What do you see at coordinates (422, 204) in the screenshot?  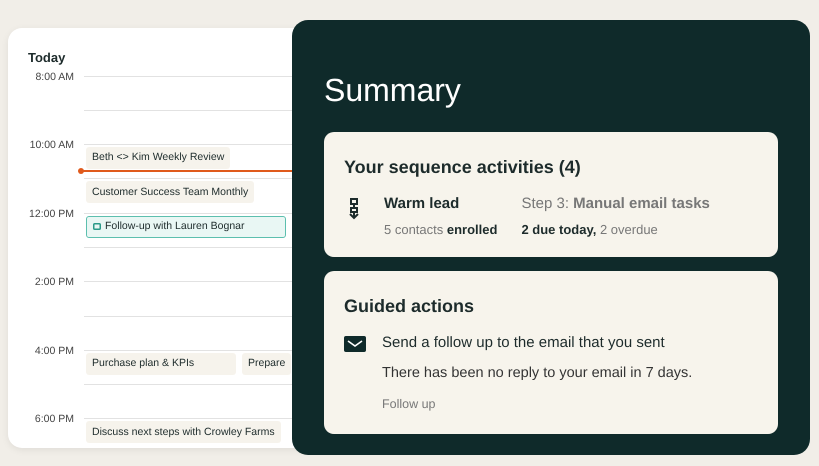 I see `sequence-name: Warm lead` at bounding box center [422, 204].